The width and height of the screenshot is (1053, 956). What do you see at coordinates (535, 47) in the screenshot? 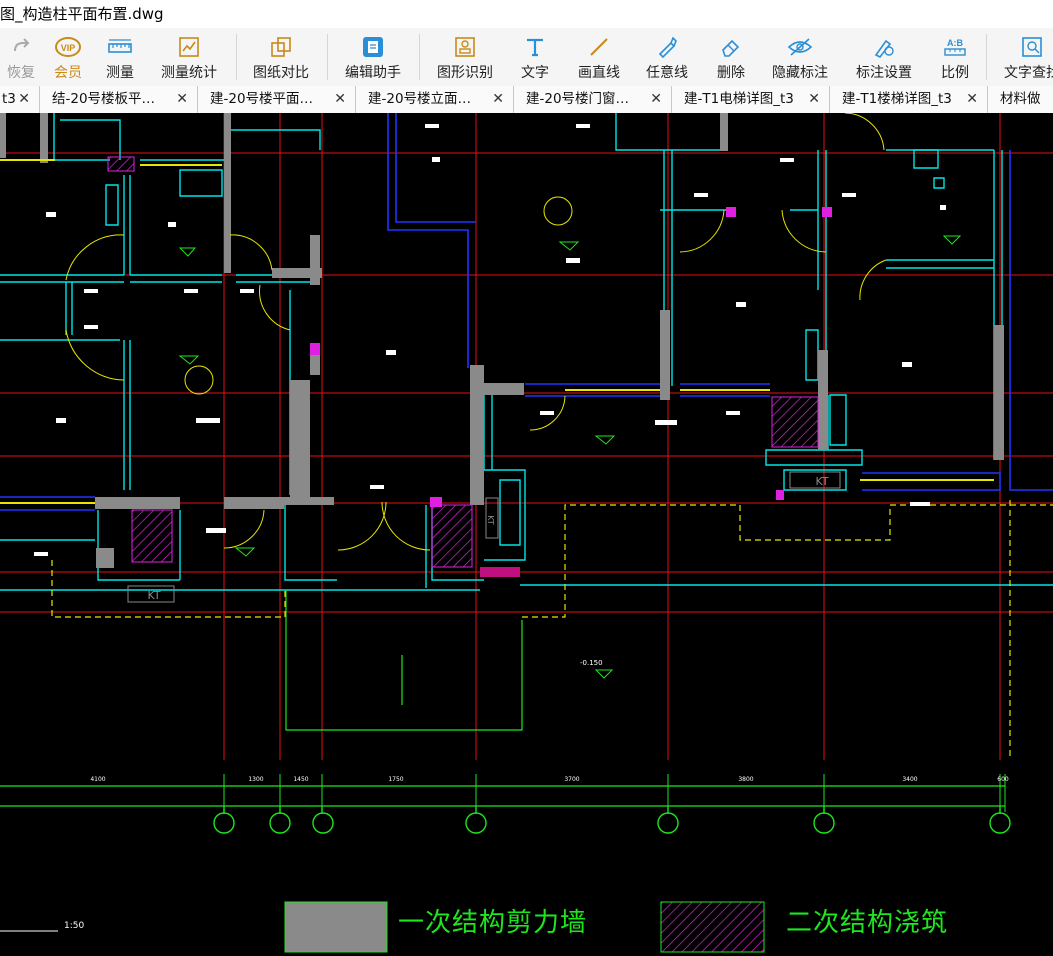
I see `text-icon` at bounding box center [535, 47].